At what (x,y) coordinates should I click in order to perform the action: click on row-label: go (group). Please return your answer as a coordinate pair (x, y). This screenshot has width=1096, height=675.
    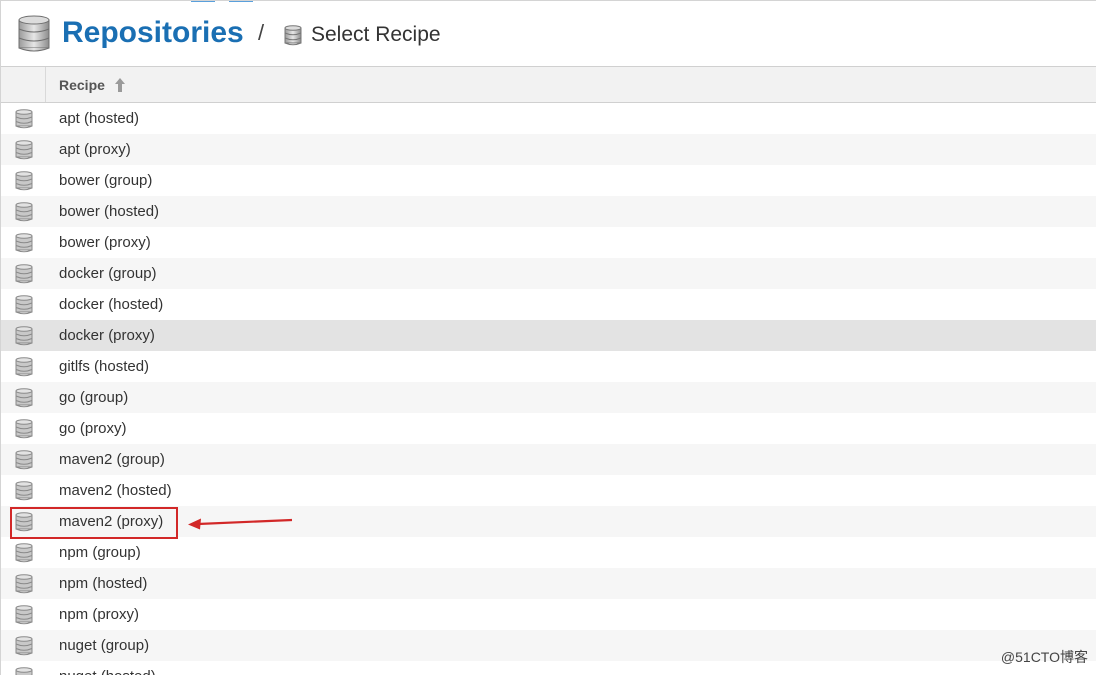
    Looking at the image, I should click on (94, 397).